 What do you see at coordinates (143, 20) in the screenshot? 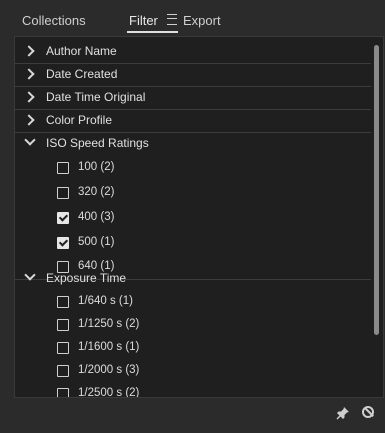
I see `tab-filter: Filter` at bounding box center [143, 20].